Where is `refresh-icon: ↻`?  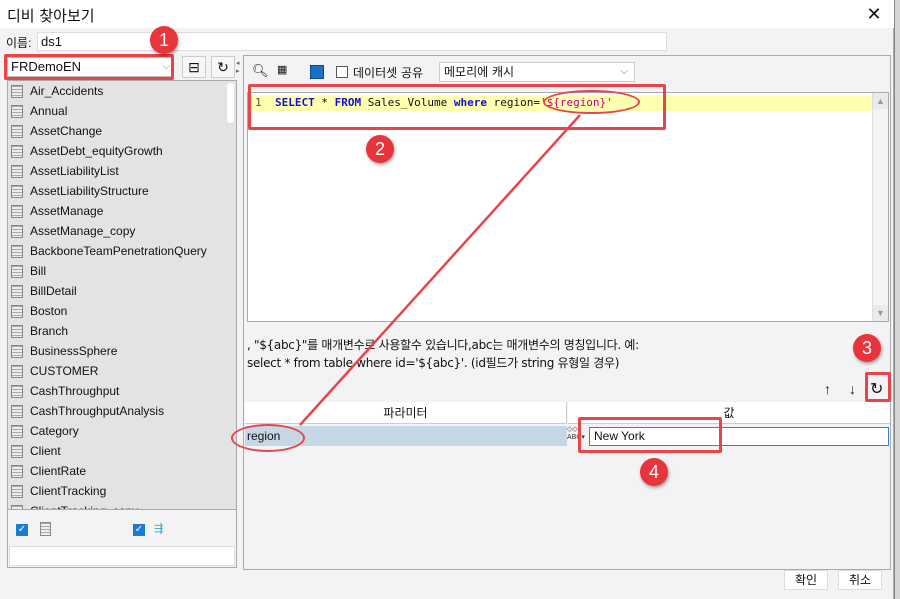 refresh-icon: ↻ is located at coordinates (223, 67).